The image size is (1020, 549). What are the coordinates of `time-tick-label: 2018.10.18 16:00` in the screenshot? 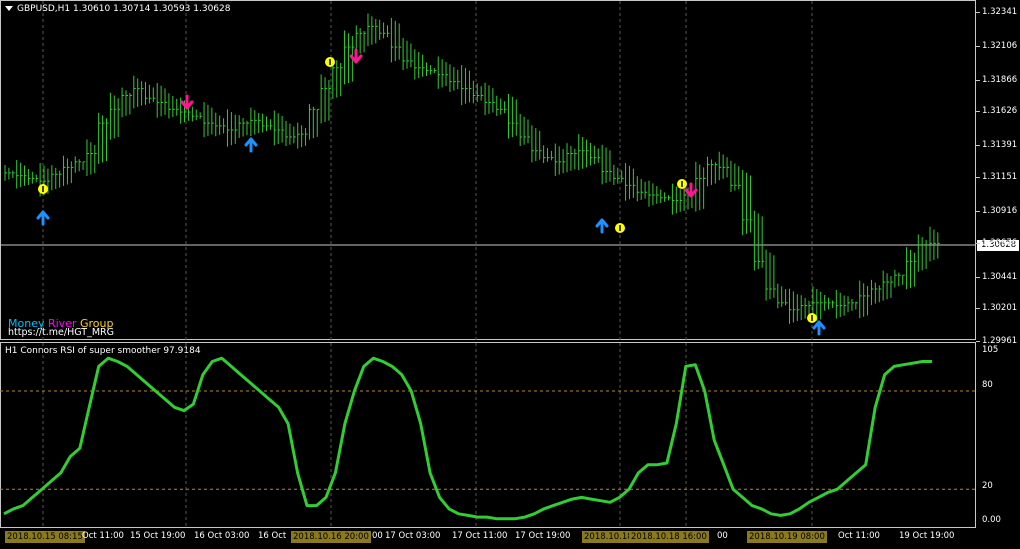 It's located at (669, 537).